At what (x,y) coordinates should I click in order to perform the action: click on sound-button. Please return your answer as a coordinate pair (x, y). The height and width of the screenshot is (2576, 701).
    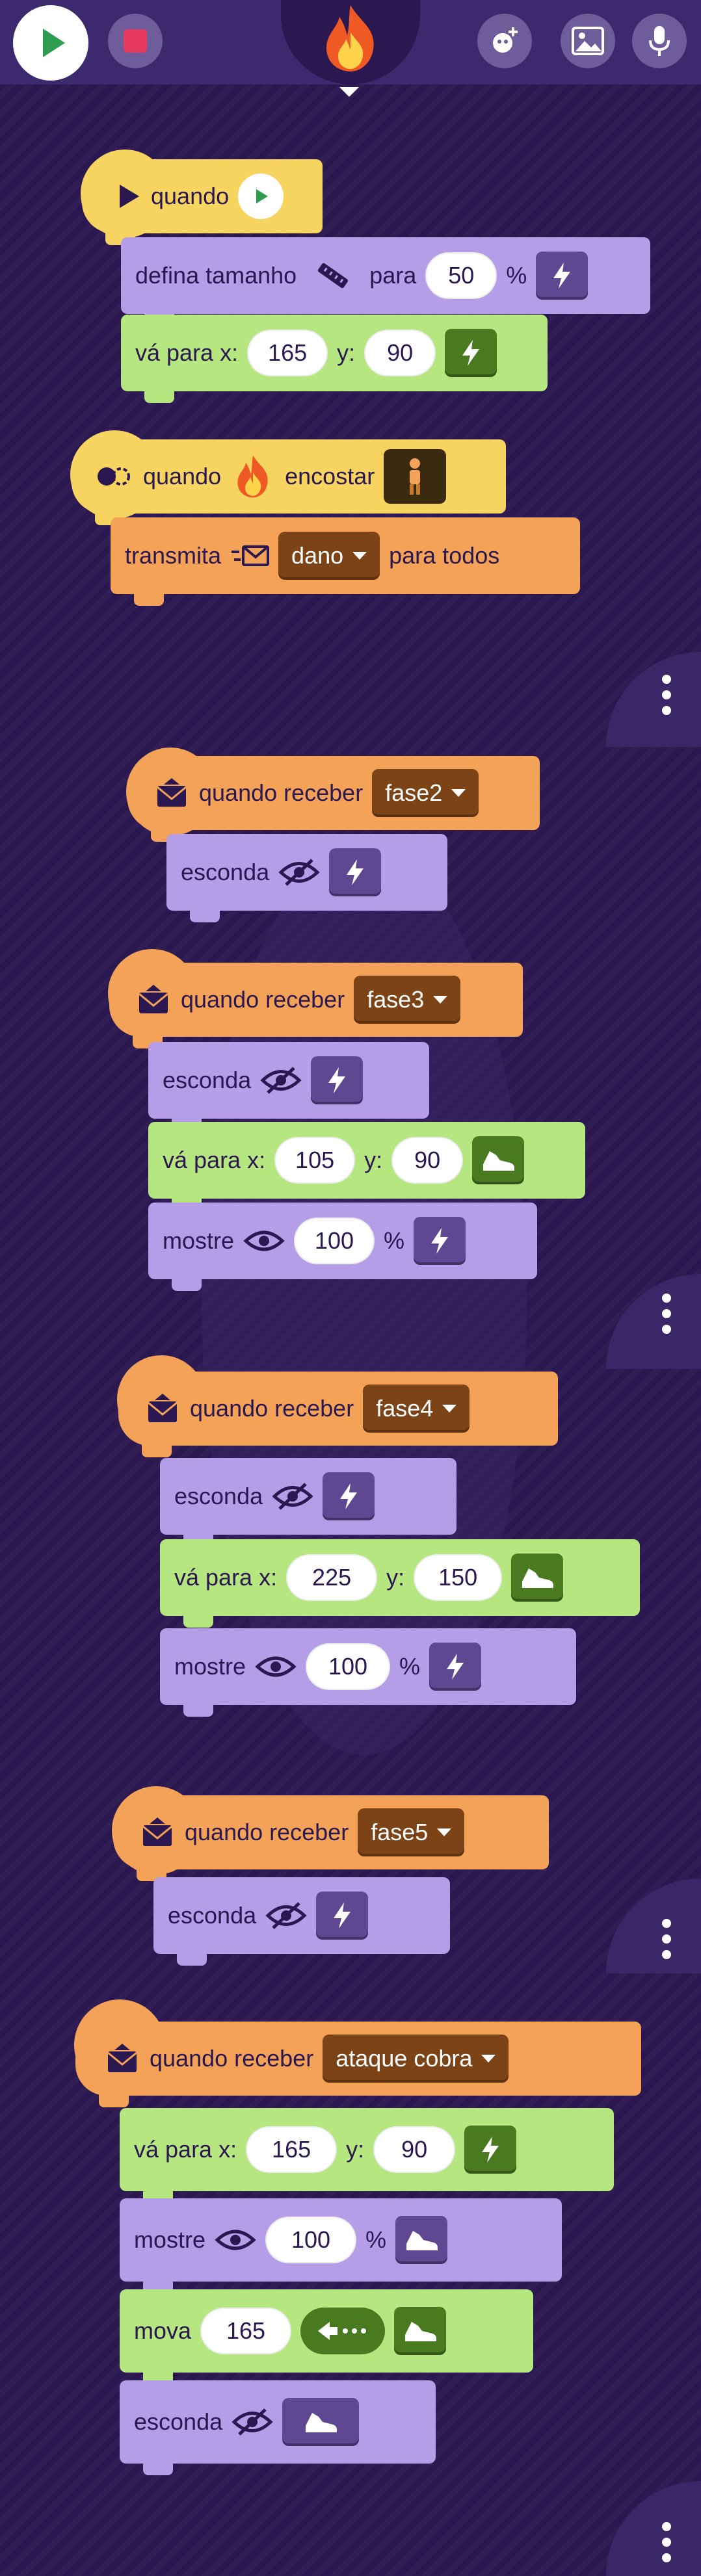
    Looking at the image, I should click on (659, 41).